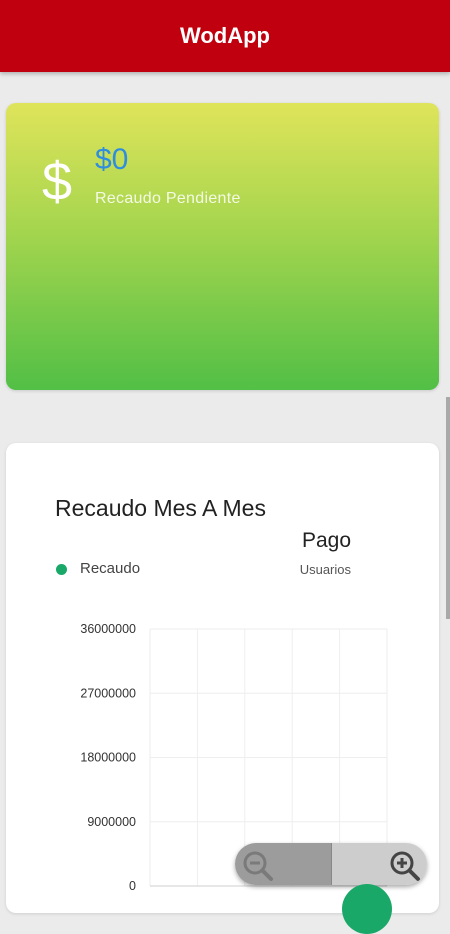 The width and height of the screenshot is (450, 934). I want to click on pending-label: Recaudo Pendiente, so click(168, 198).